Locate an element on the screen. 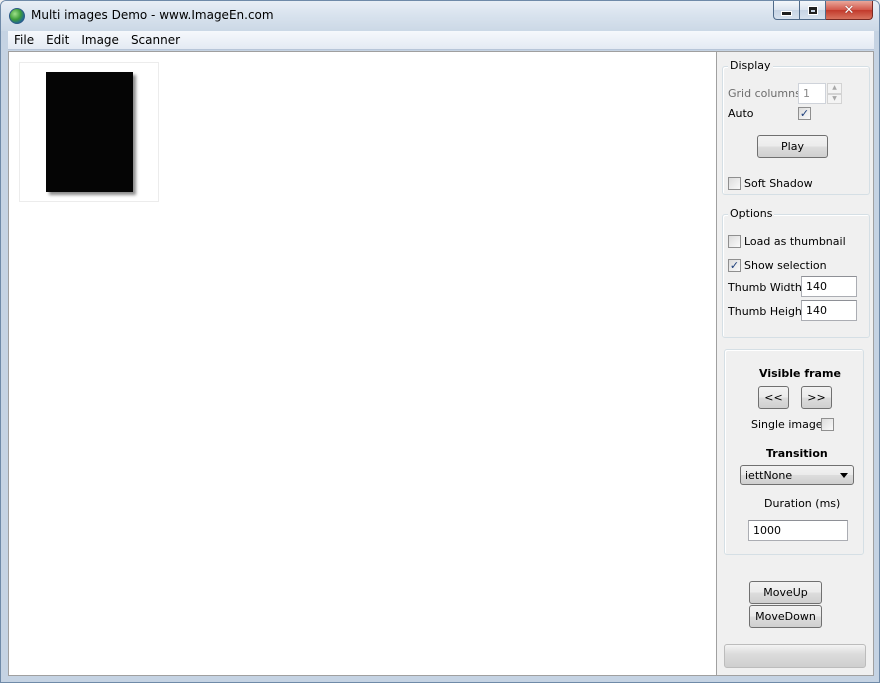  thumb-width-label: Thumb Width is located at coordinates (765, 287).